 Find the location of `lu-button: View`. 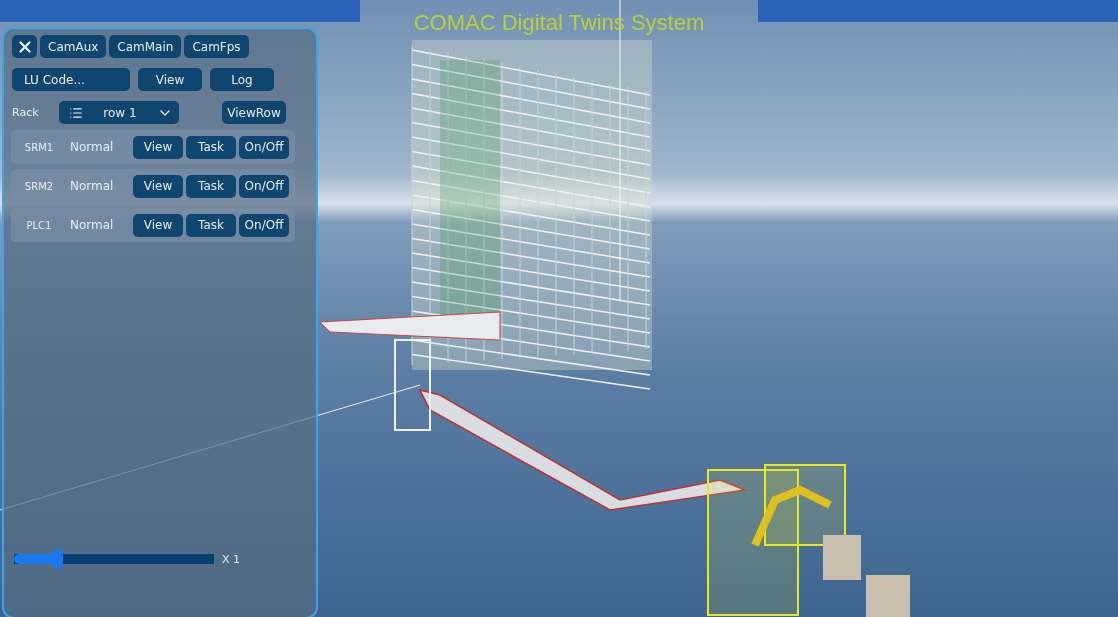

lu-button: View is located at coordinates (170, 79).